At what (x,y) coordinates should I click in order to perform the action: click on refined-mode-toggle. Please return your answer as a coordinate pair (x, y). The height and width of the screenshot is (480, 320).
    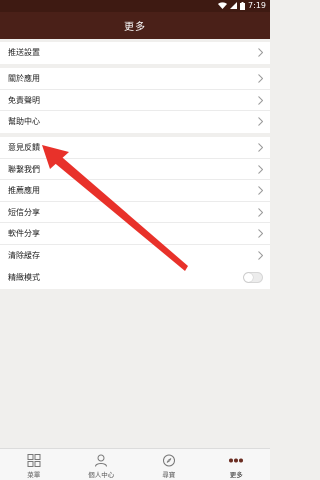
    Looking at the image, I should click on (253, 277).